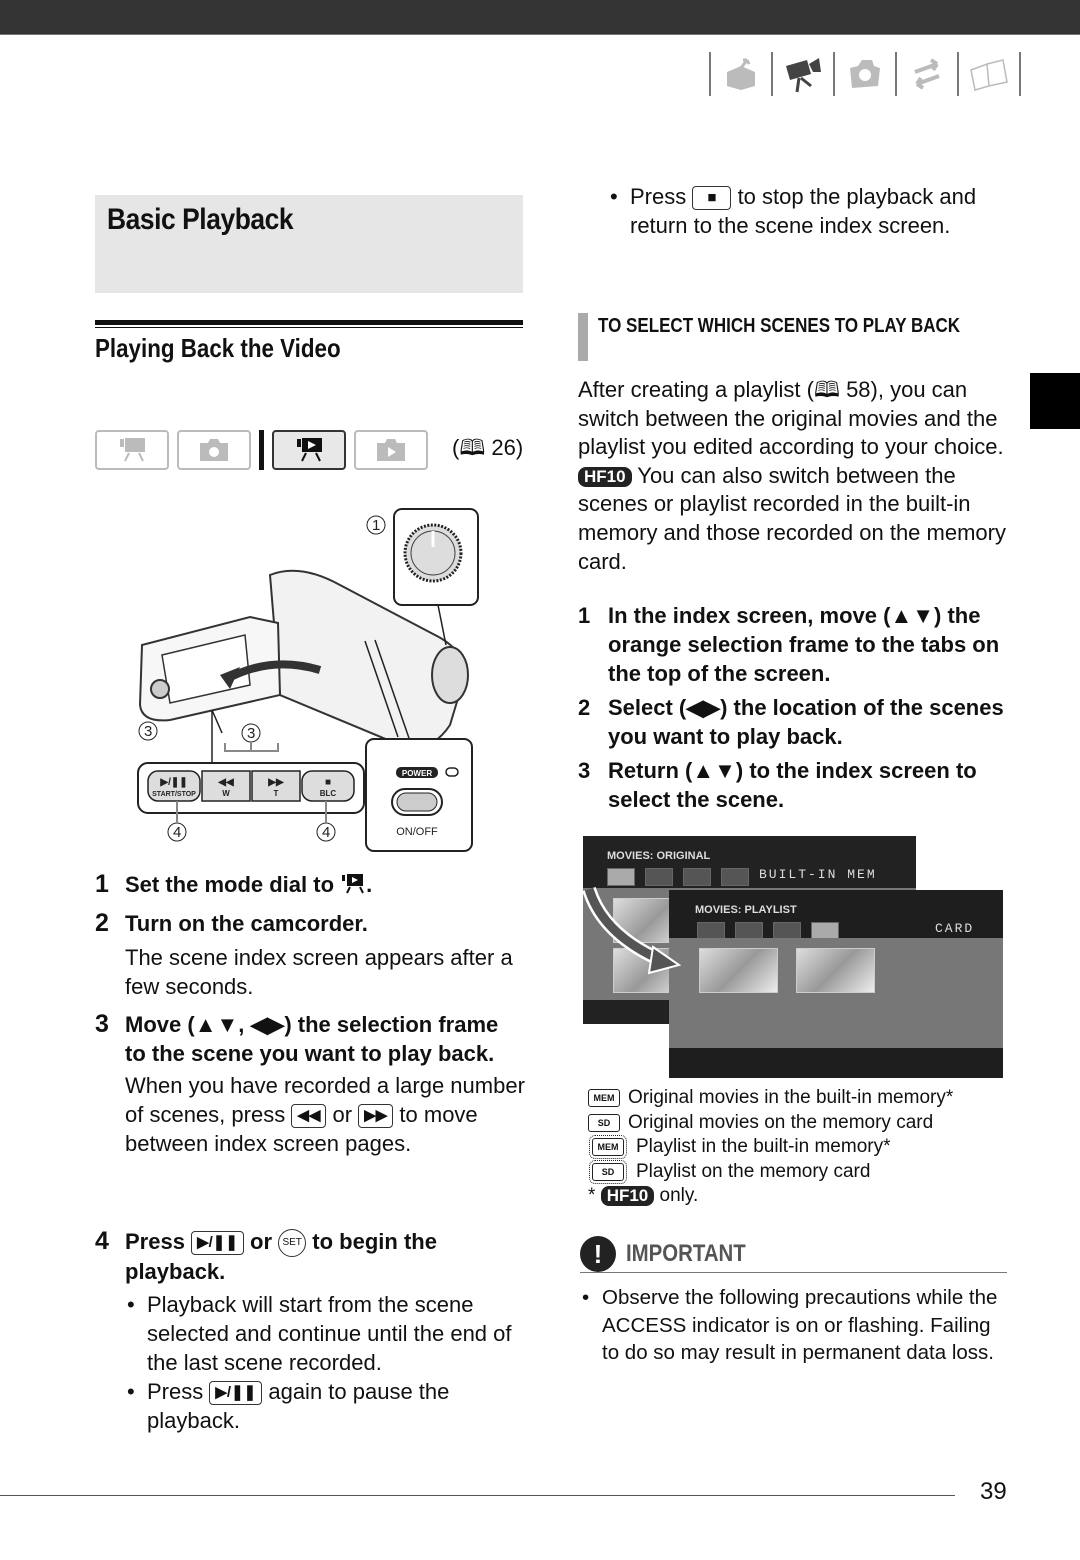 This screenshot has height=1560, width=1080. I want to click on tab-playlist-card, so click(735, 877).